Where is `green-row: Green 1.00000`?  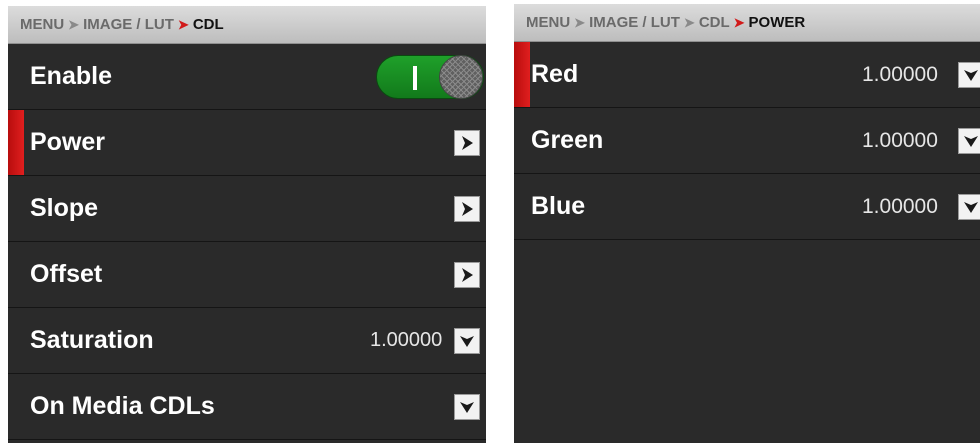
green-row: Green 1.00000 is located at coordinates (747, 141).